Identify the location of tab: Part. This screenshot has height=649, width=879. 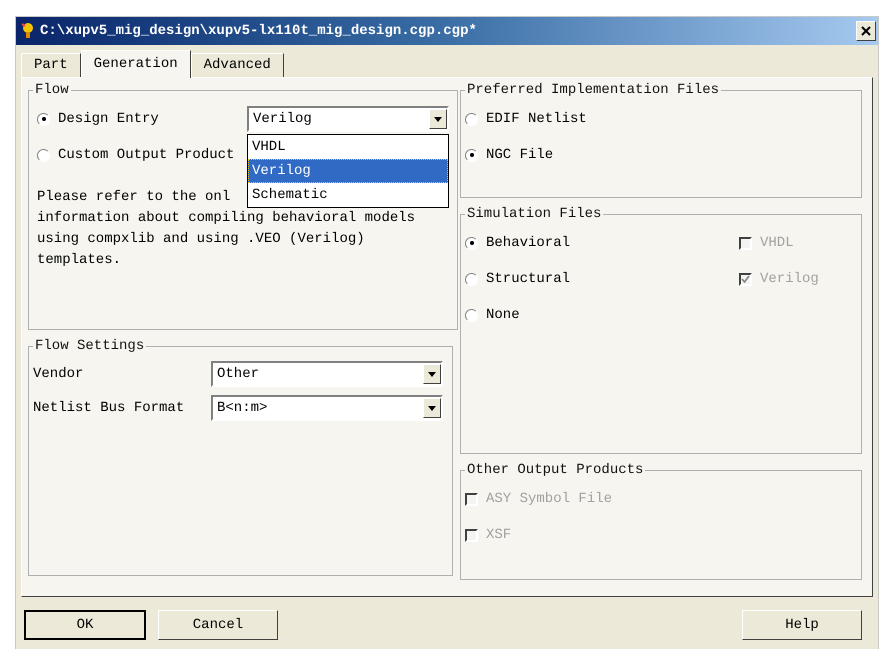
(51, 65).